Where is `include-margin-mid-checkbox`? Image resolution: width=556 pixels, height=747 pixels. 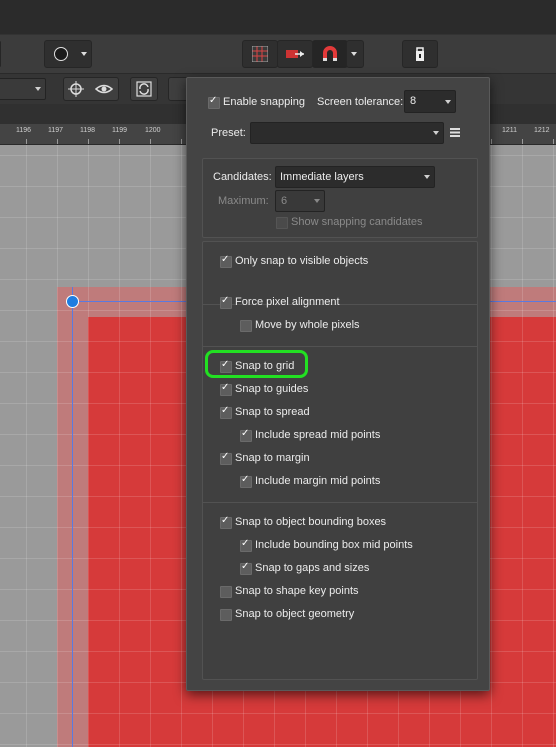
include-margin-mid-checkbox is located at coordinates (246, 481).